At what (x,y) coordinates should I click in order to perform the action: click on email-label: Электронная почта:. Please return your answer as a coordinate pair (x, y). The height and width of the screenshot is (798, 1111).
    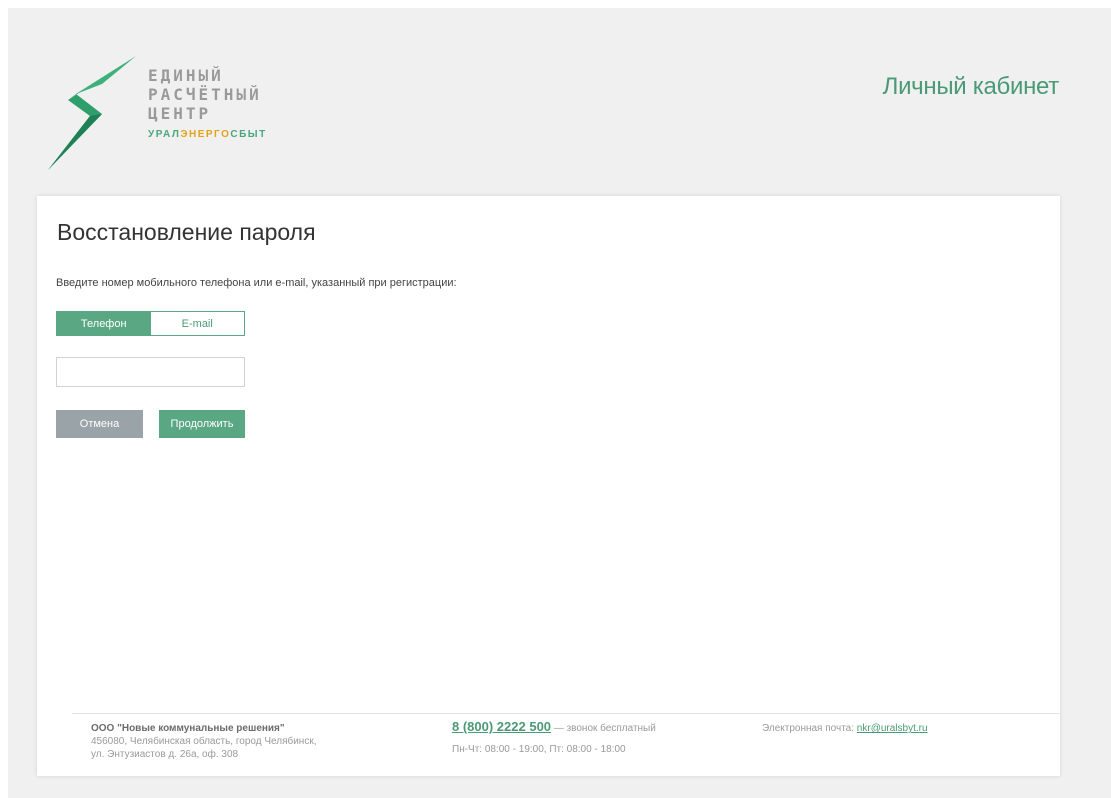
    Looking at the image, I should click on (809, 728).